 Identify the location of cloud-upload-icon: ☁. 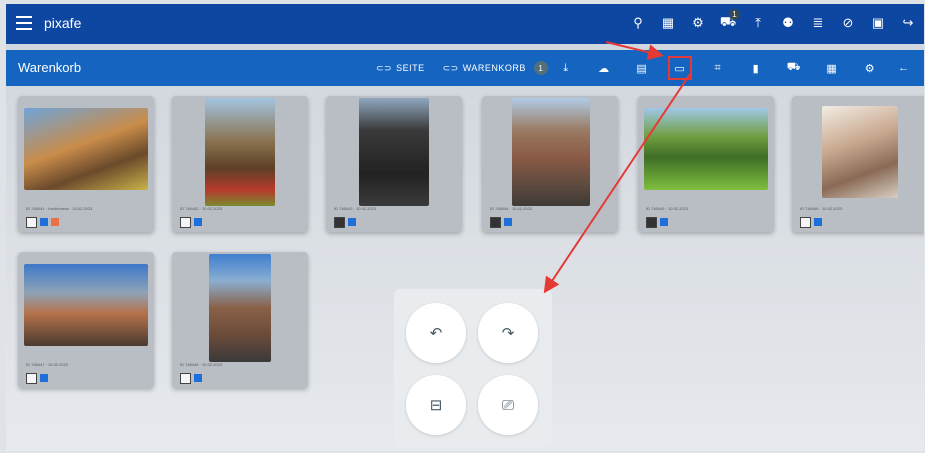
(604, 68).